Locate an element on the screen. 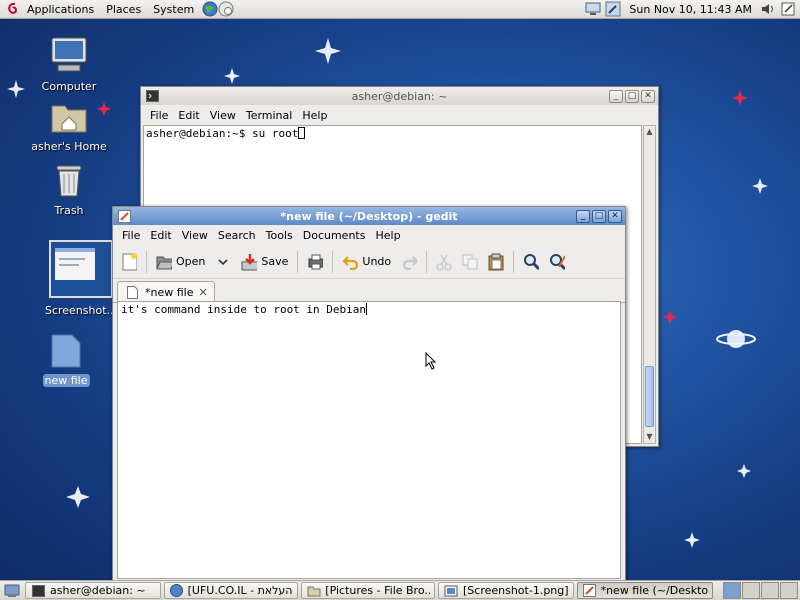 Image resolution: width=800 pixels, height=600 pixels. places-menu: Places is located at coordinates (123, 9).